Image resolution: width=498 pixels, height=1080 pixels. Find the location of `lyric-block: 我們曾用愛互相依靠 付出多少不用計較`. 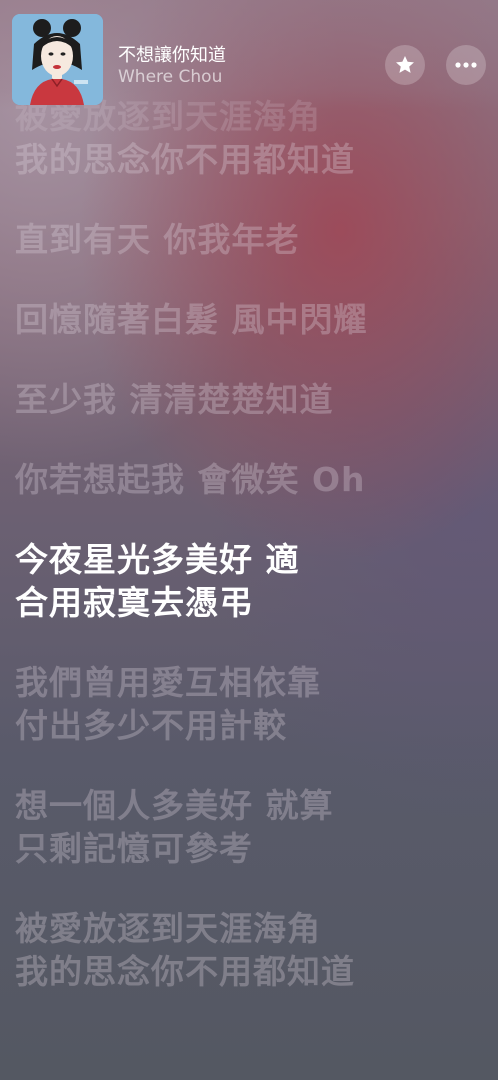

lyric-block: 我們曾用愛互相依靠 付出多少不用計較 is located at coordinates (250, 704).